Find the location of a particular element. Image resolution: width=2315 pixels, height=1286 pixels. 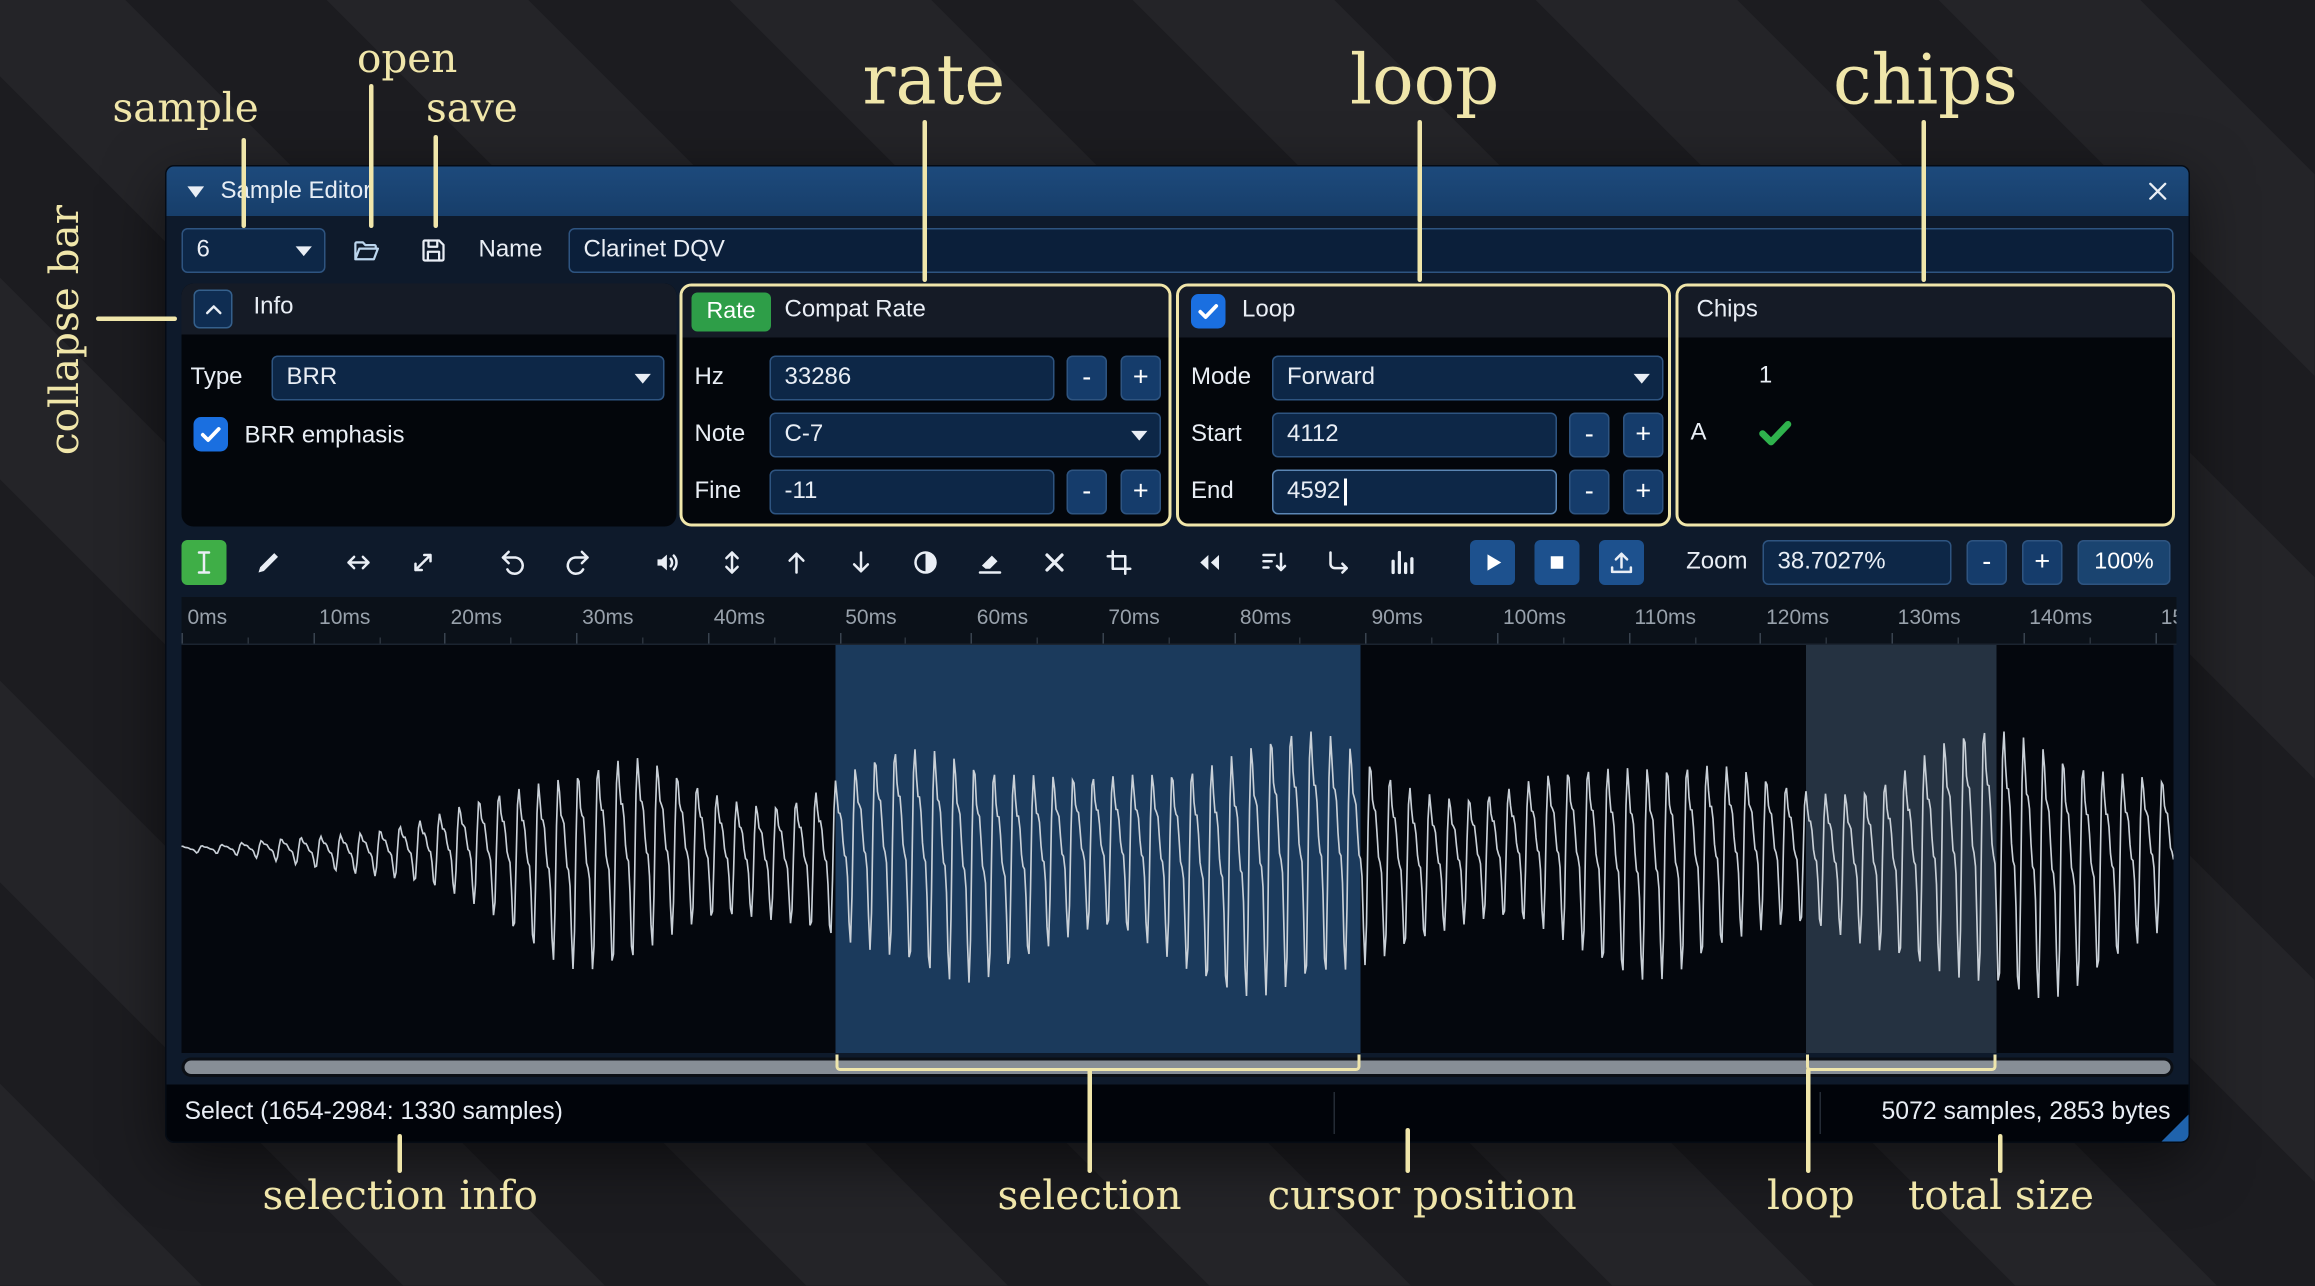

zoom-input: 38.7027% is located at coordinates (1857, 562).